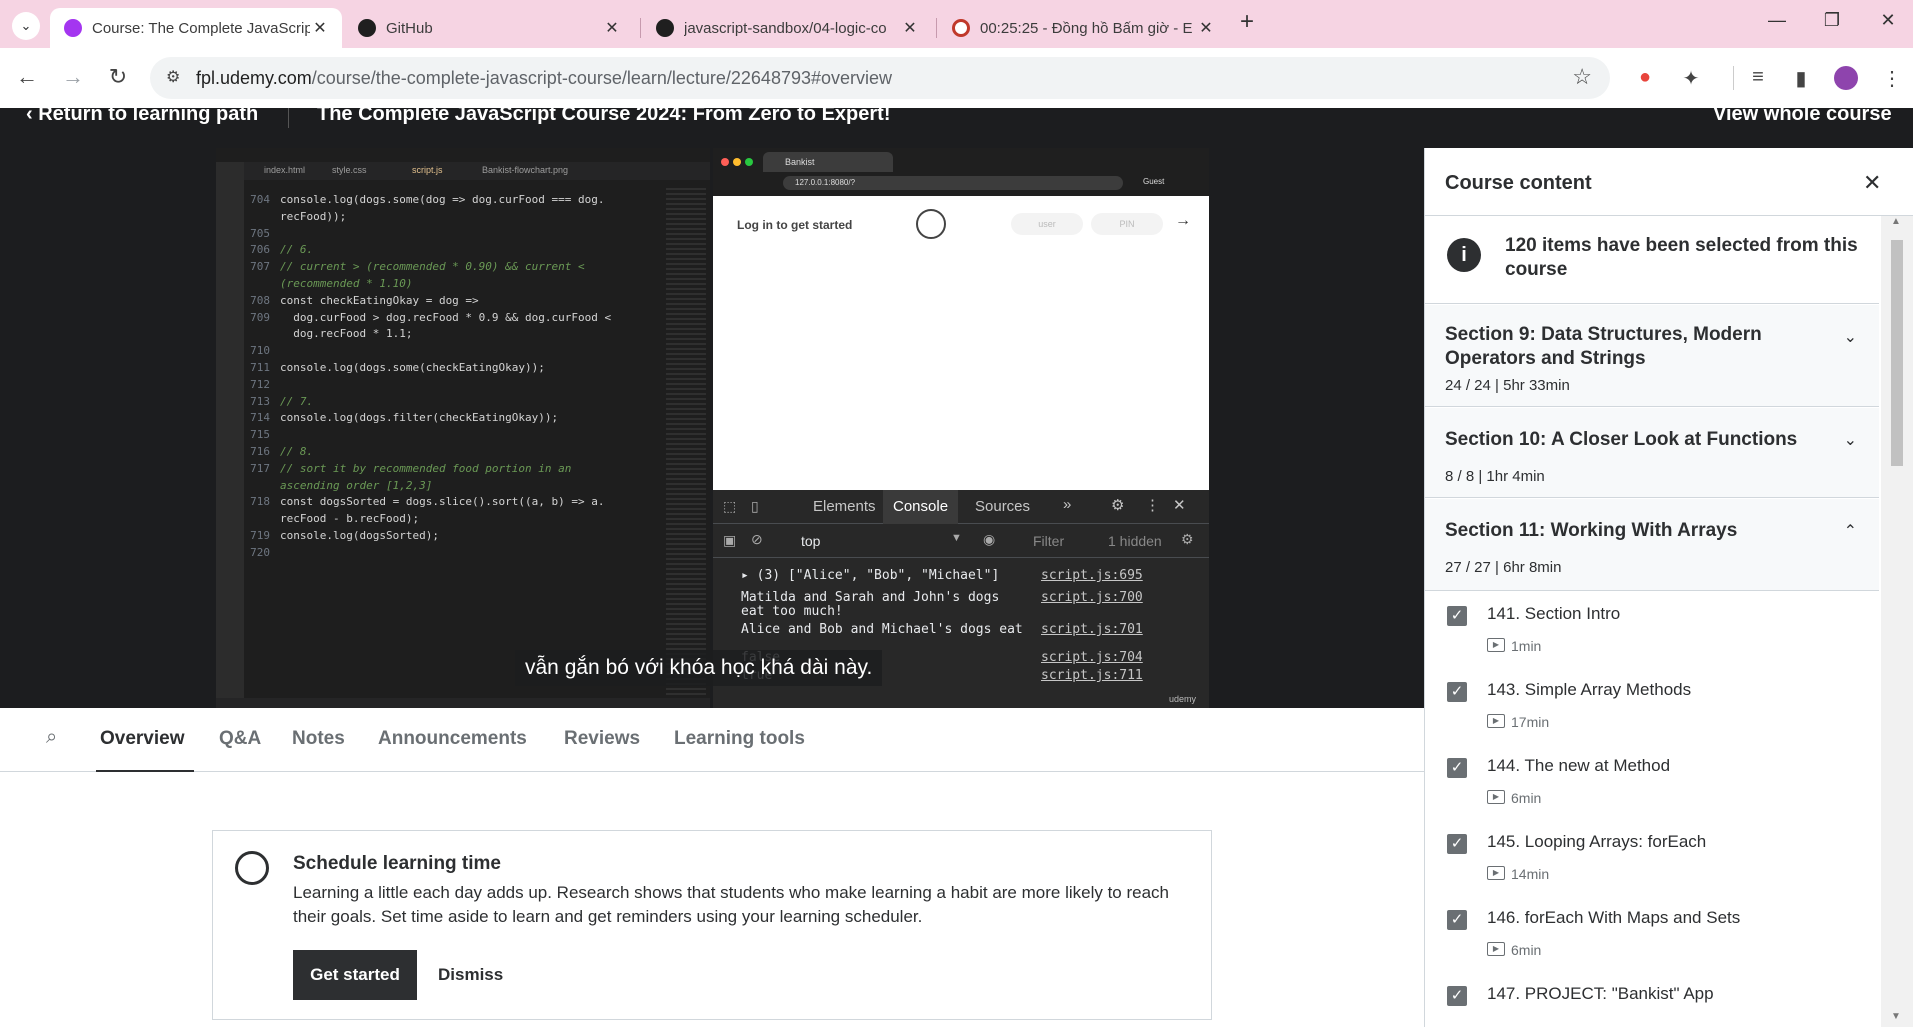 The image size is (1913, 1027). Describe the element at coordinates (1896, 221) in the screenshot. I see `scroll-up-arrow-icon: ▲` at that location.